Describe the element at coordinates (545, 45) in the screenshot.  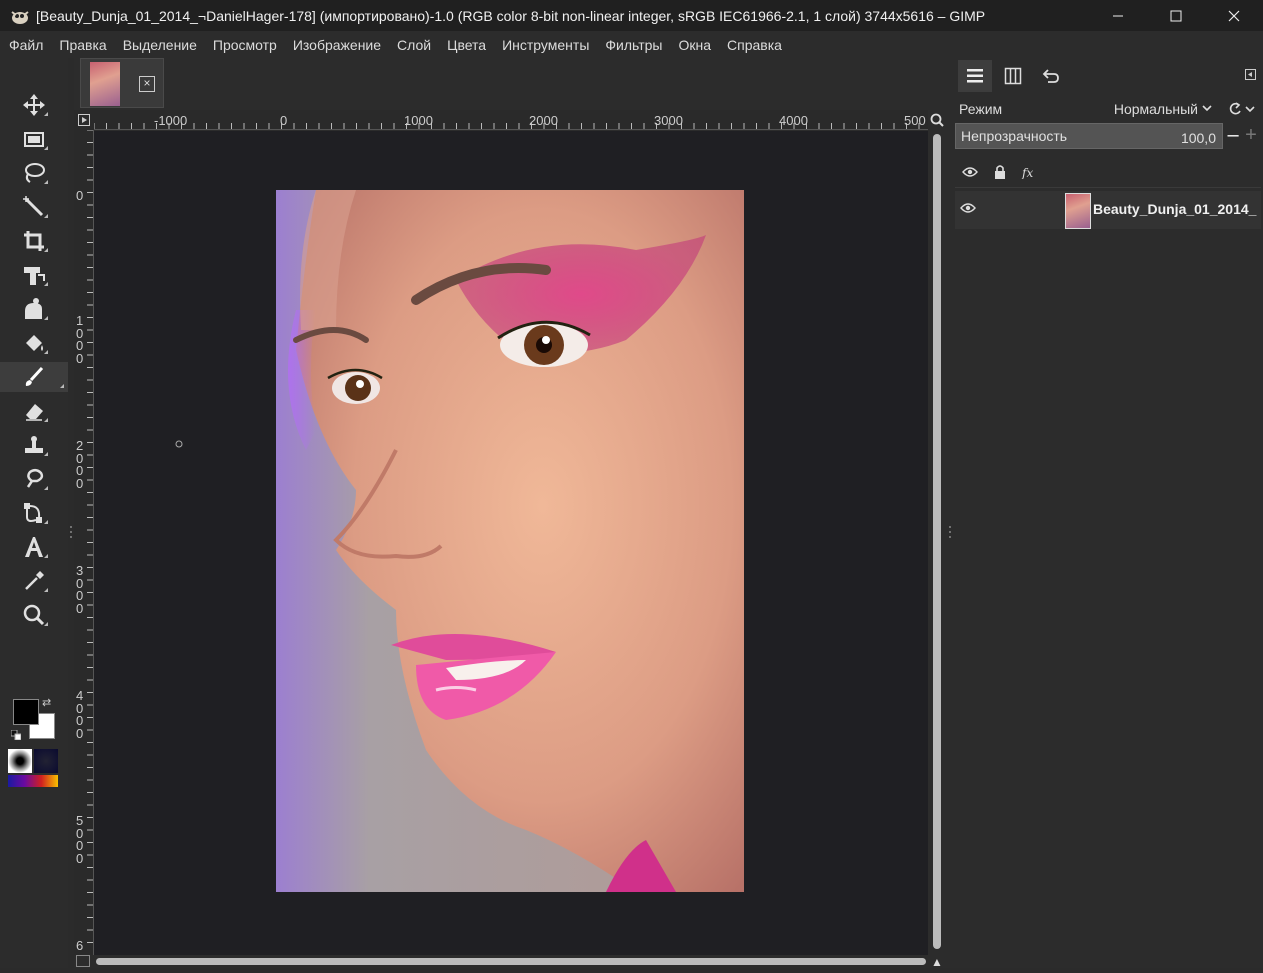
I see `menu-tools: Инструменты` at that location.